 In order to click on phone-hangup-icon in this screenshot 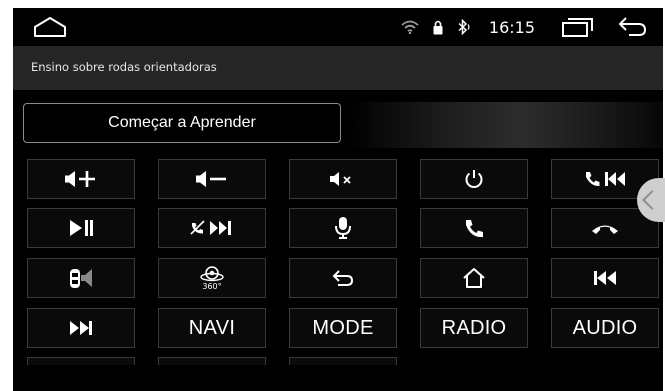, I will do `click(605, 229)`.